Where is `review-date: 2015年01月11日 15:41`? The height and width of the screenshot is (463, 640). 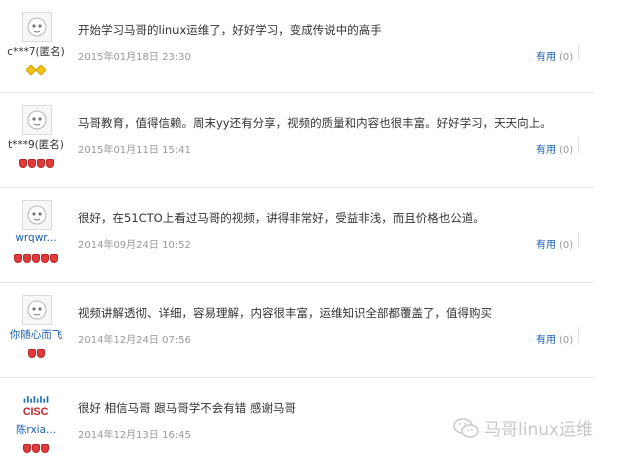 review-date: 2015年01月11日 15:41 is located at coordinates (134, 150).